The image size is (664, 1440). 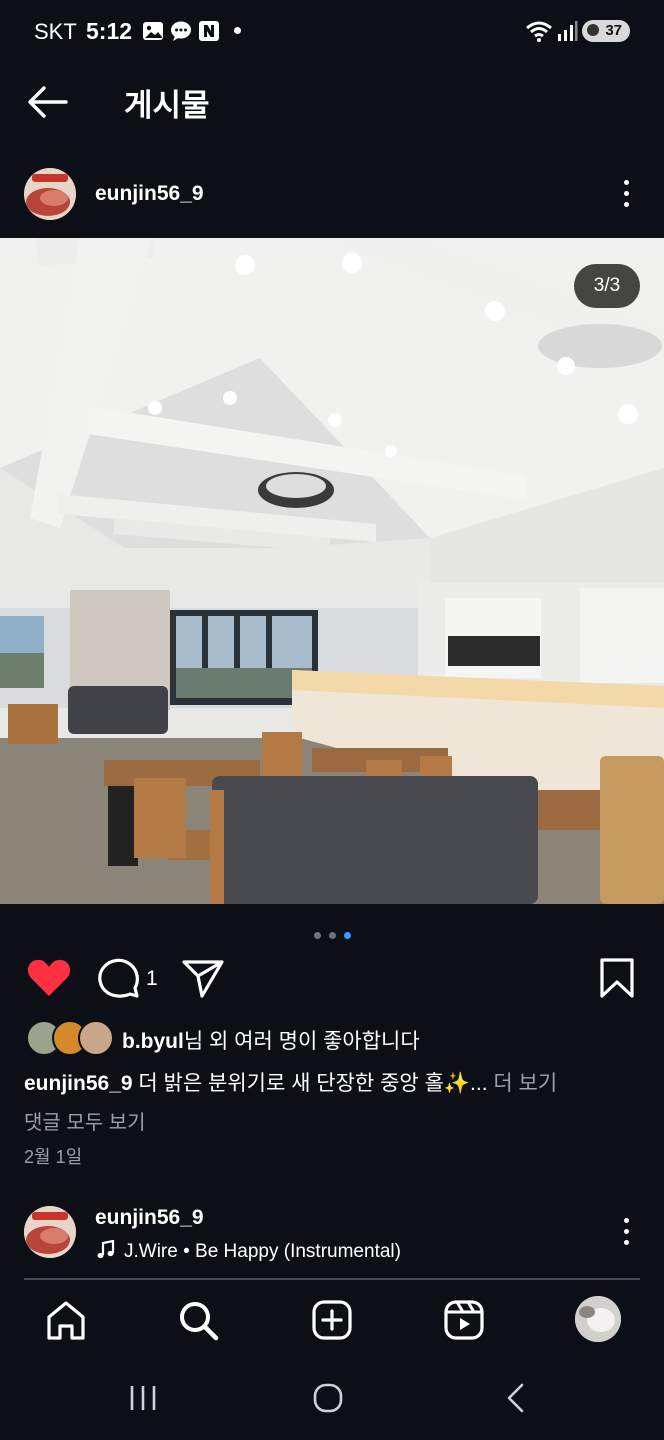 What do you see at coordinates (167, 105) in the screenshot?
I see `page-title: 게시물` at bounding box center [167, 105].